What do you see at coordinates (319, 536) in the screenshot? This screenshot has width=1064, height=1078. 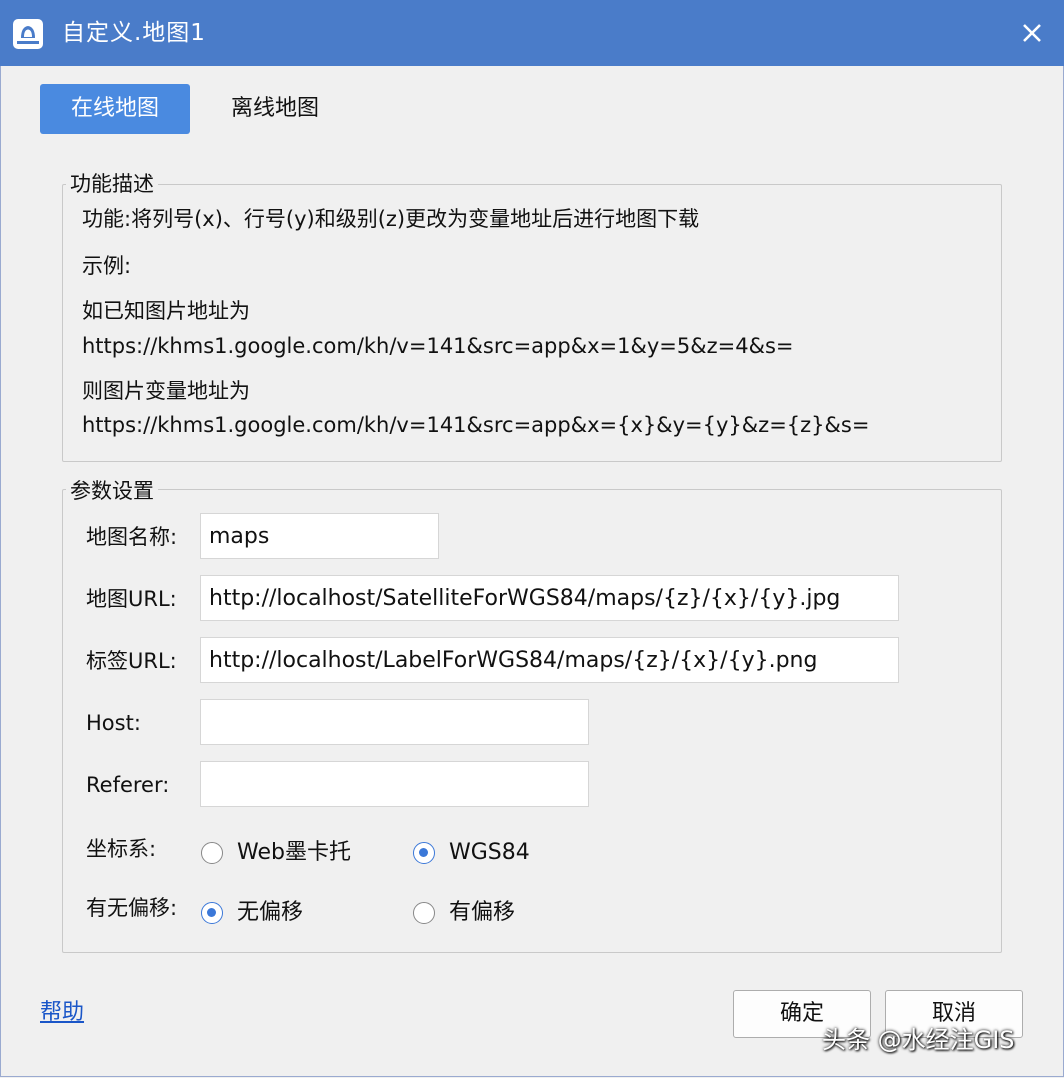 I see `map-name-input` at bounding box center [319, 536].